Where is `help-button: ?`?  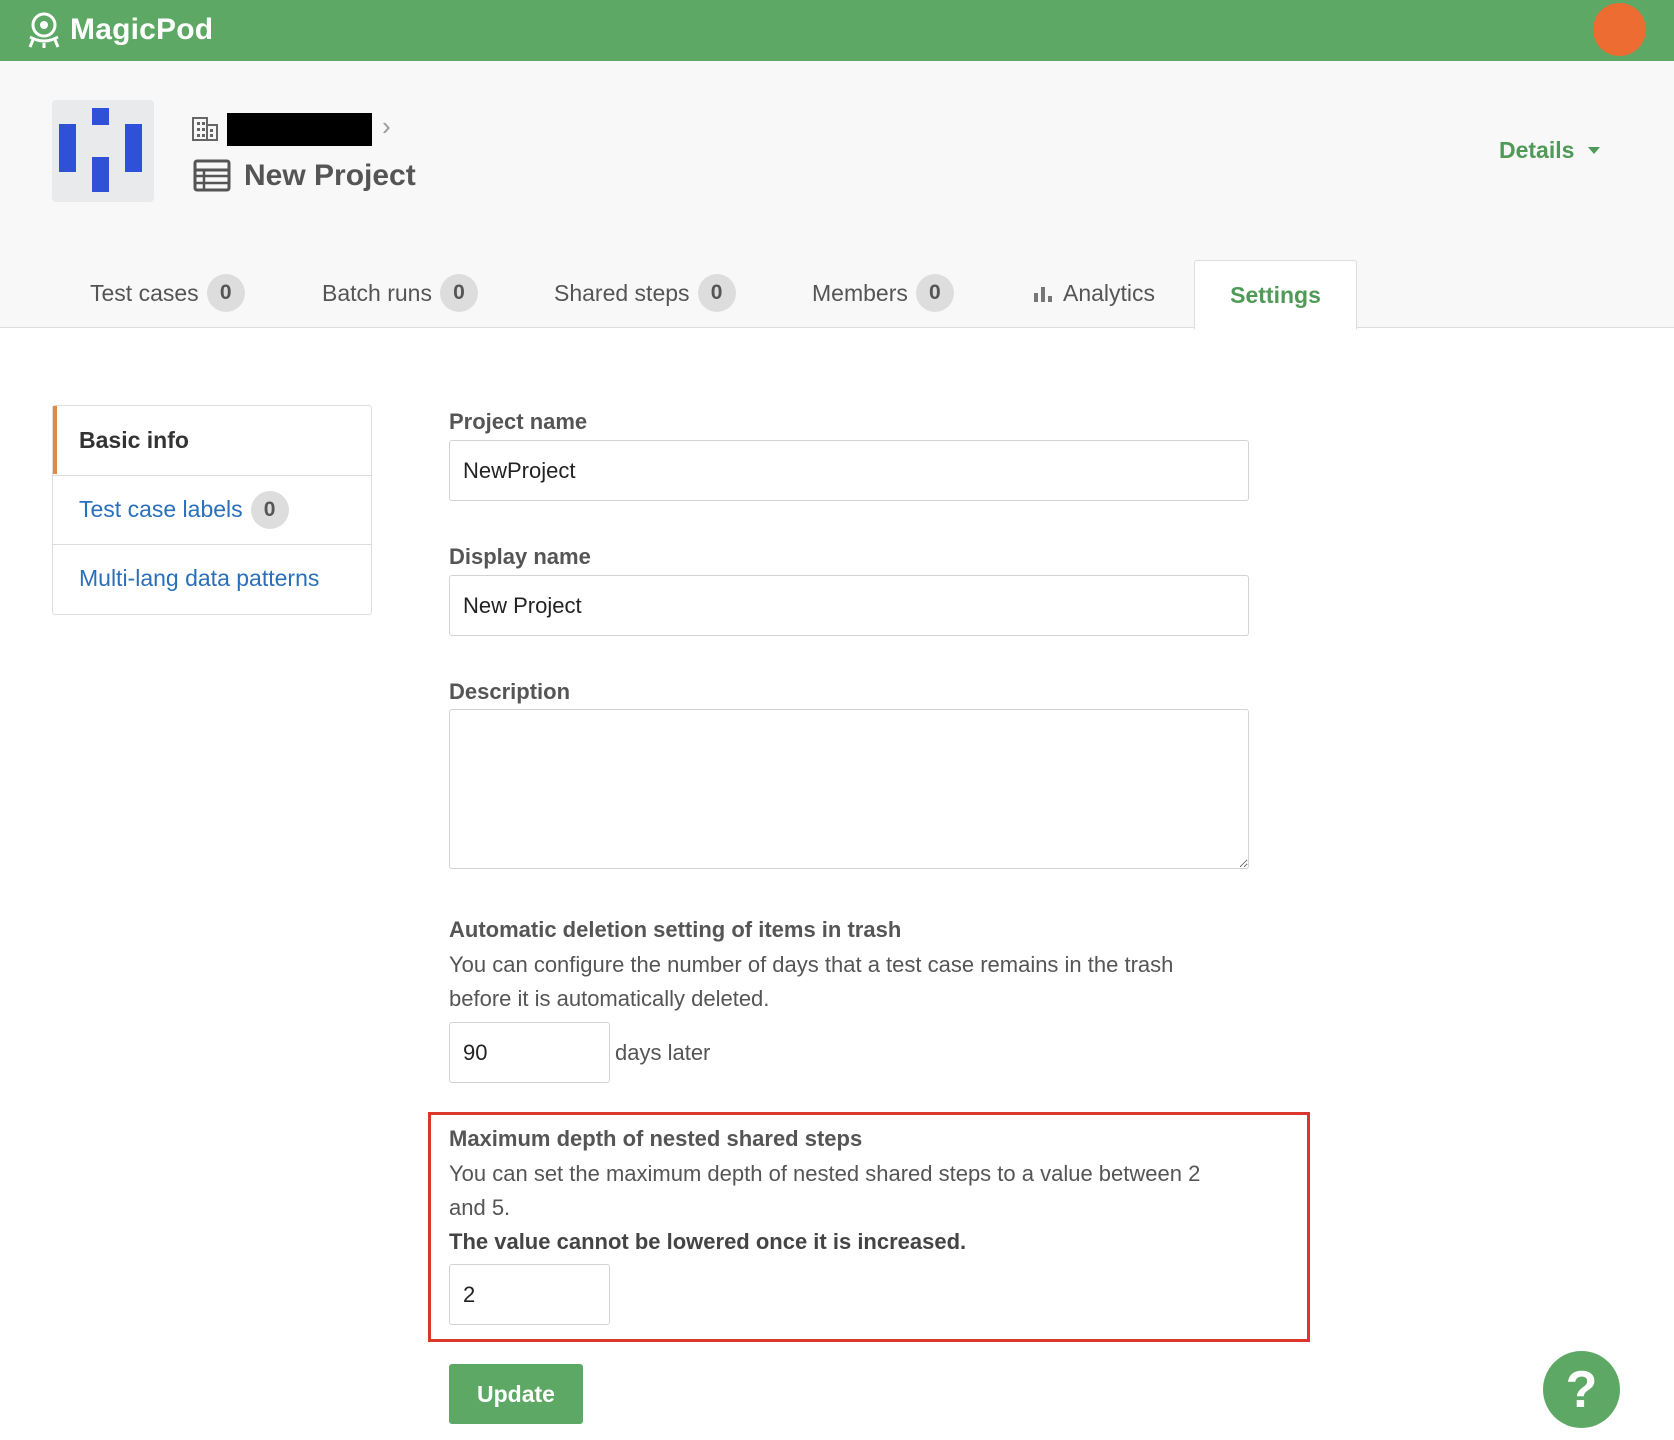
help-button: ? is located at coordinates (1581, 1389).